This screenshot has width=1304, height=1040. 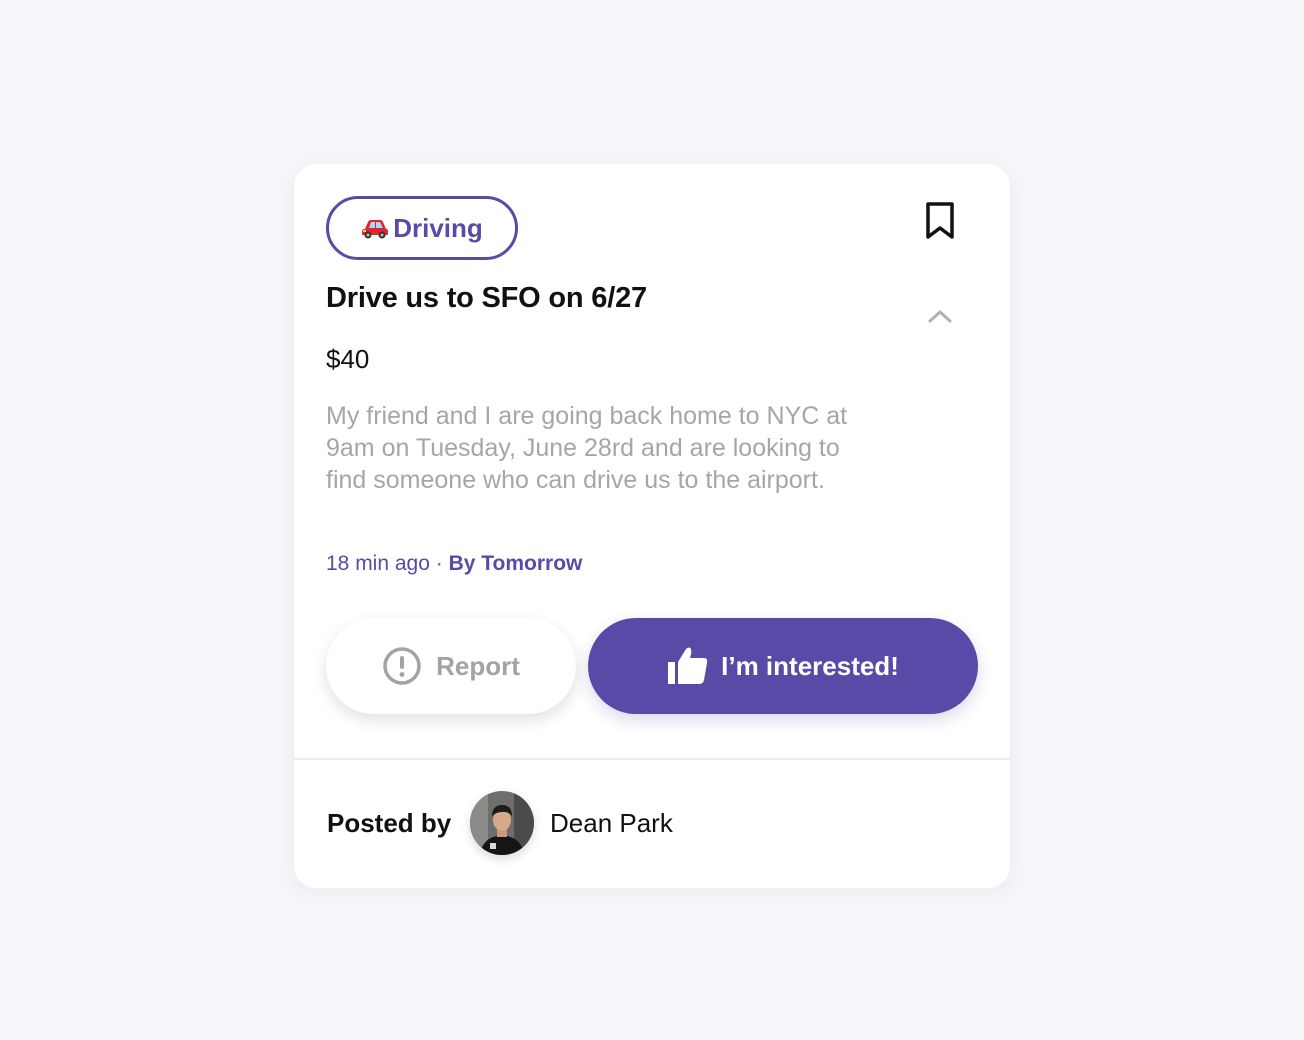 What do you see at coordinates (348, 359) in the screenshot?
I see `post-price: $40` at bounding box center [348, 359].